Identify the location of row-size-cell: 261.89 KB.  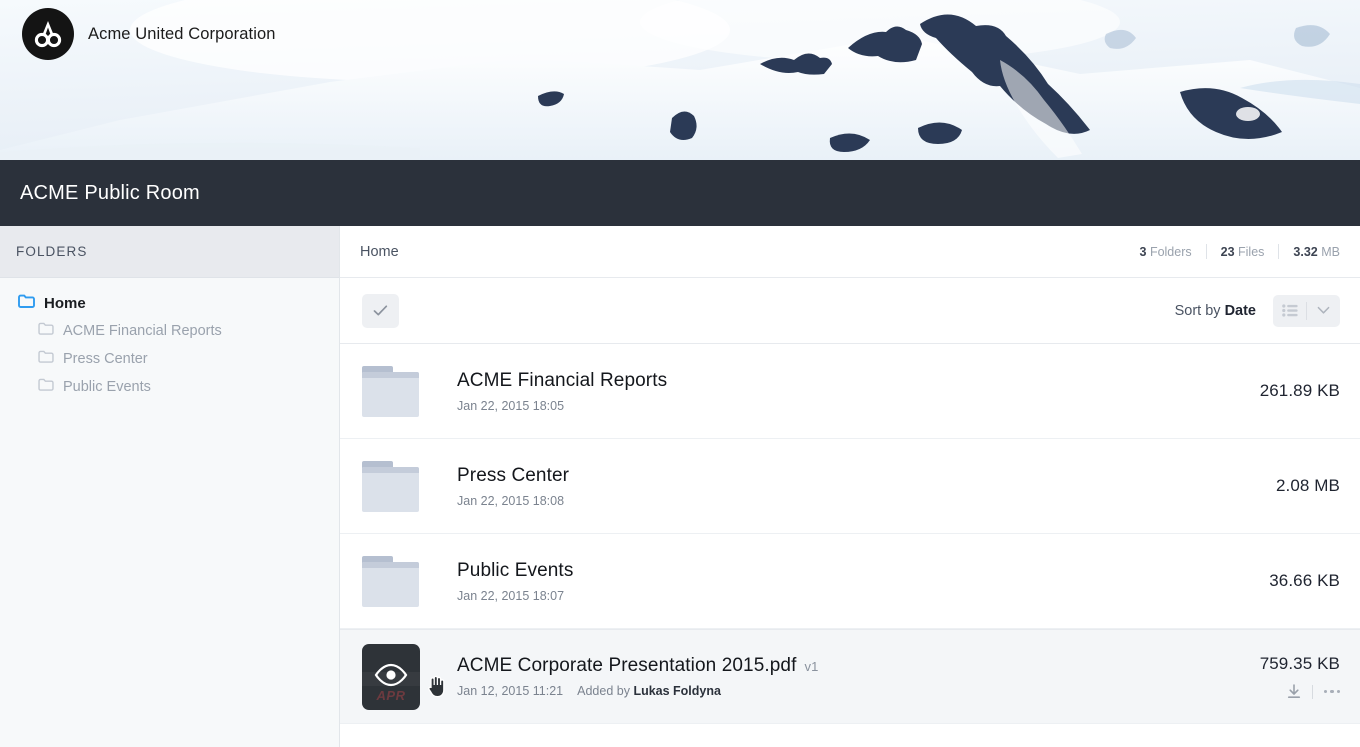
(1300, 391).